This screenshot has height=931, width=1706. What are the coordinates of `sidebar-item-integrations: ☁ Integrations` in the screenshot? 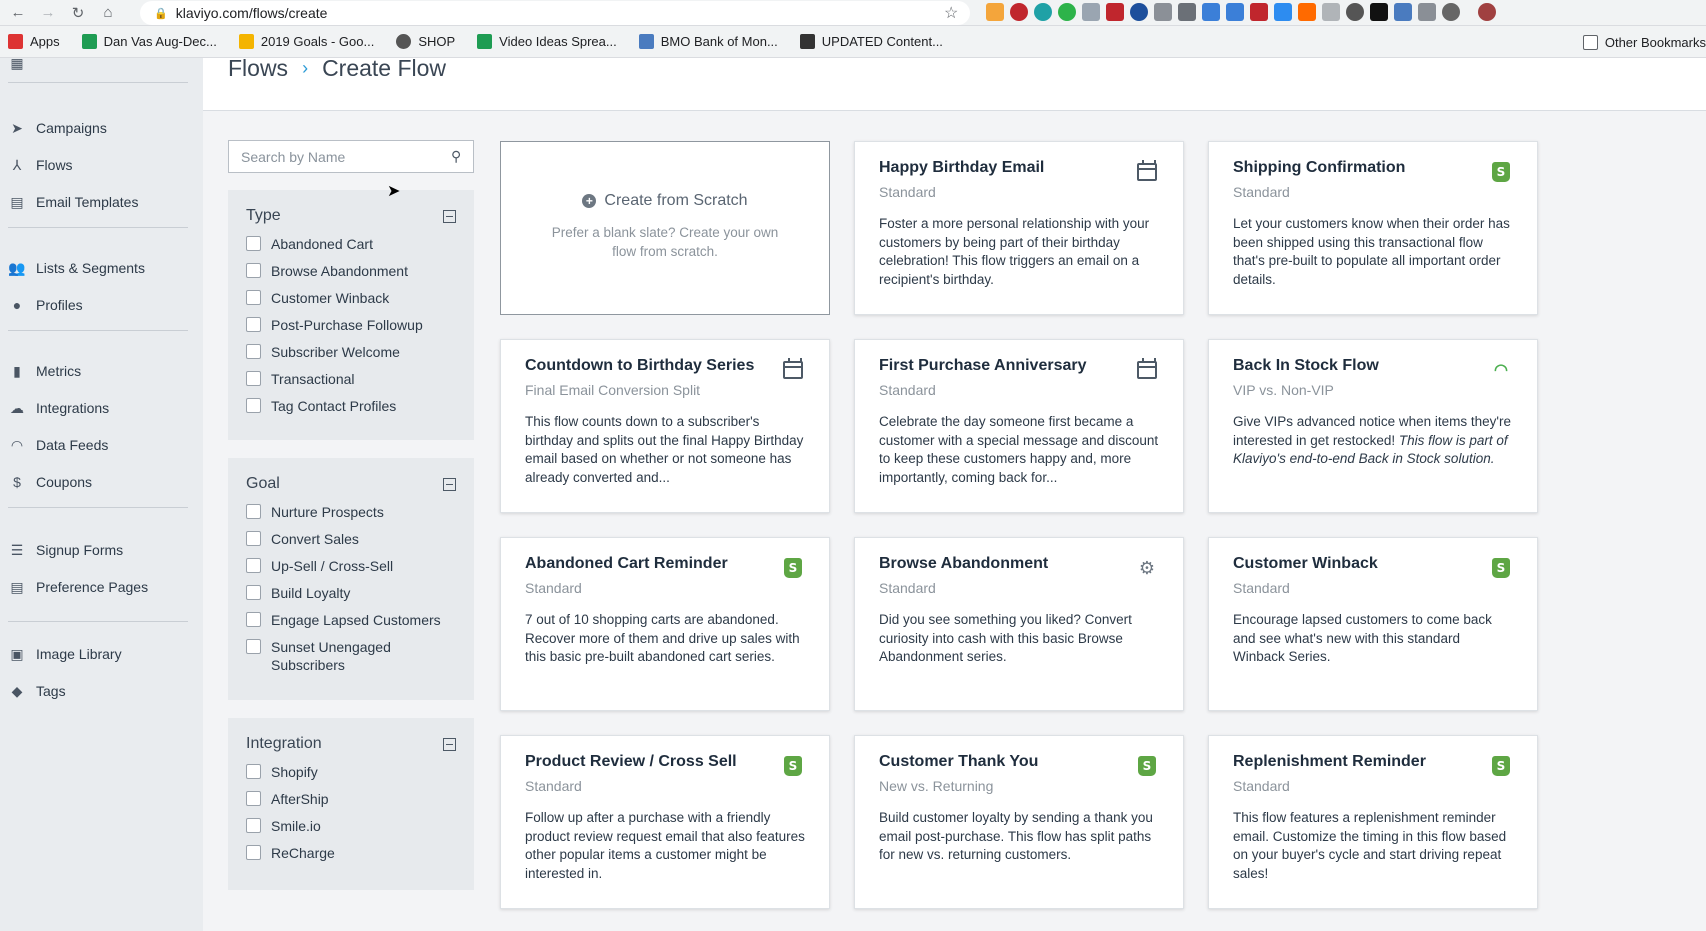 It's located at (58, 408).